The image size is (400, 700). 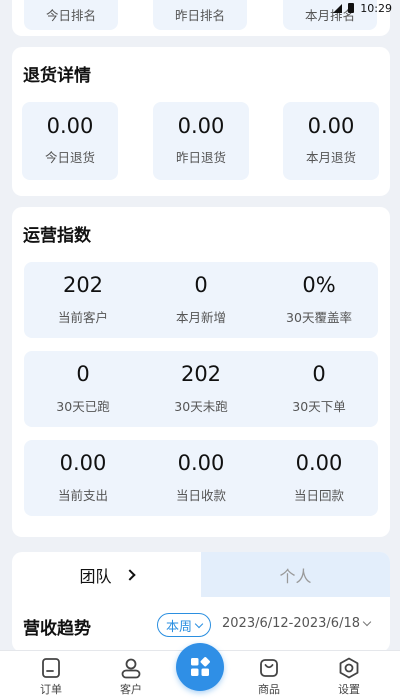 What do you see at coordinates (95, 576) in the screenshot?
I see `tab-team-label: 团队` at bounding box center [95, 576].